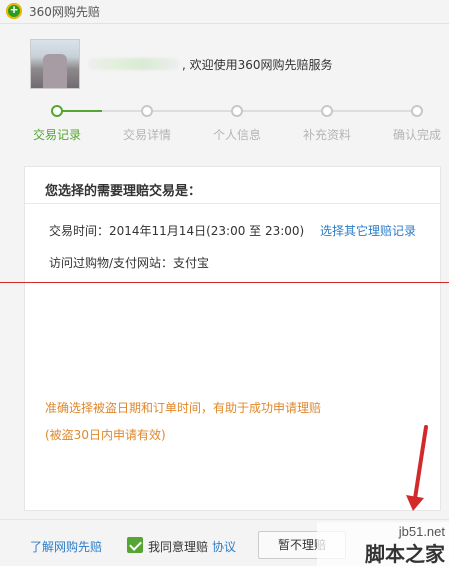 The width and height of the screenshot is (449, 566). What do you see at coordinates (66, 546) in the screenshot?
I see `learn-more-link: 了解网购先赔` at bounding box center [66, 546].